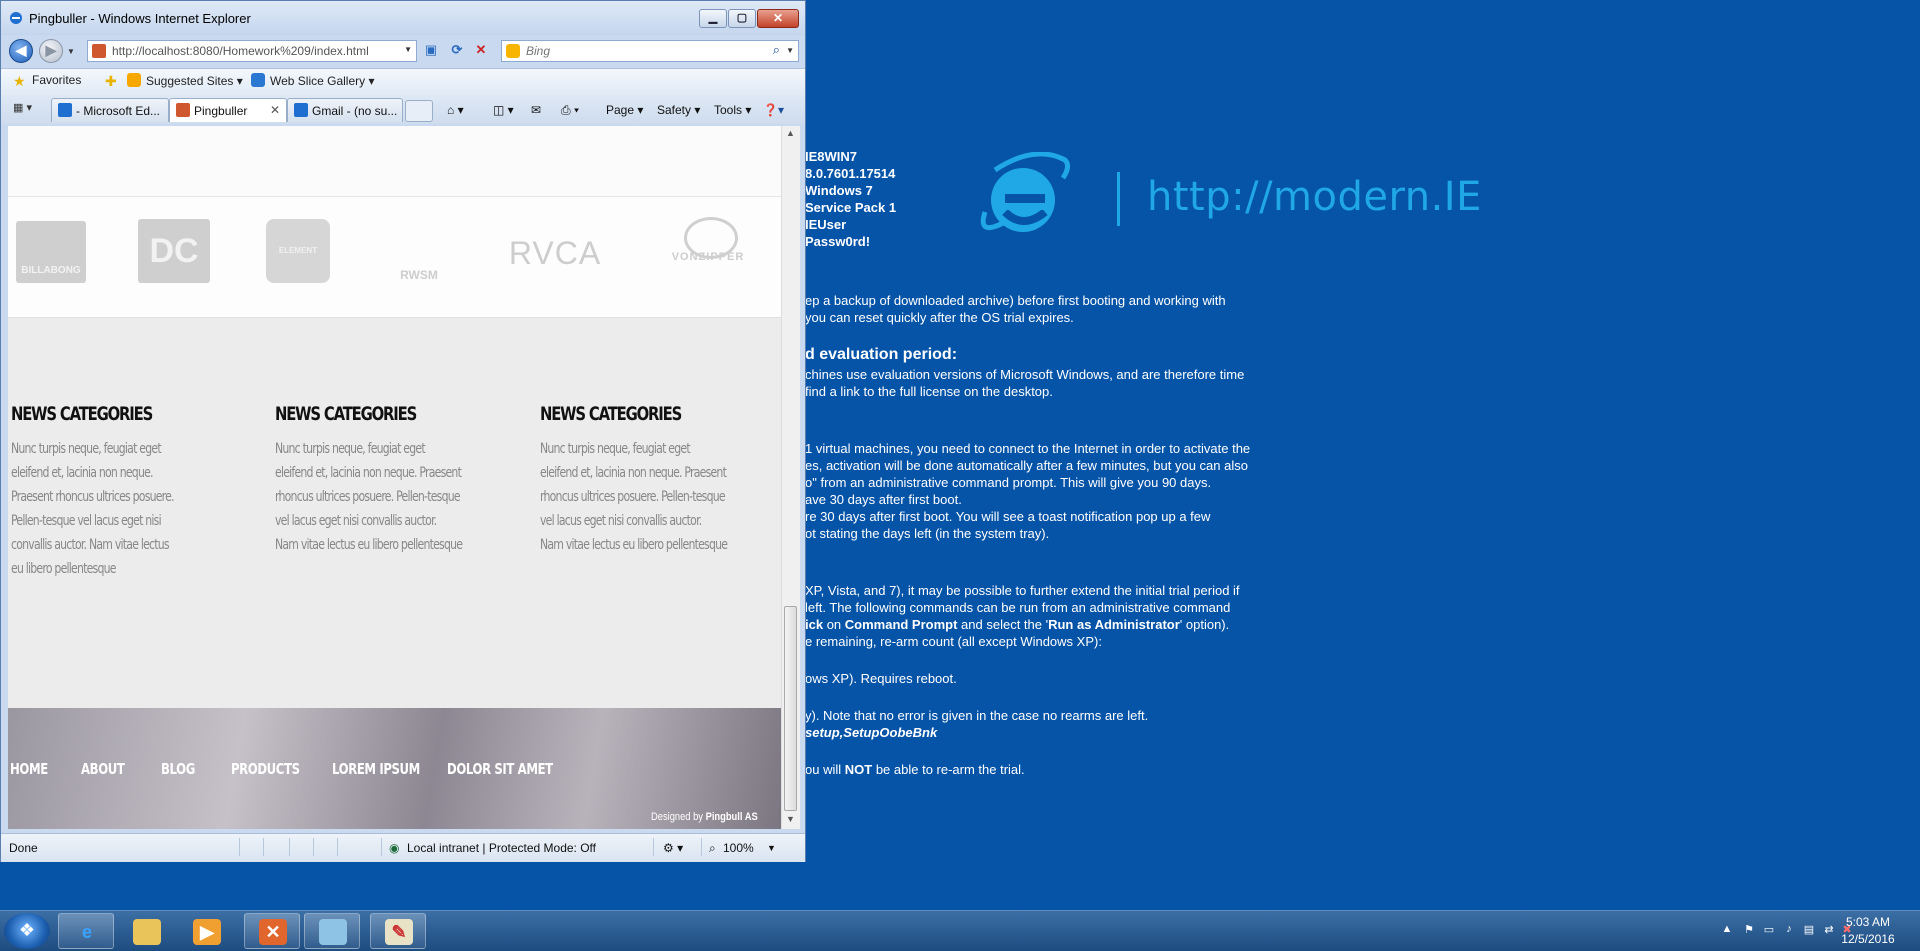 The height and width of the screenshot is (951, 1920). I want to click on rss-icon: ◫, so click(499, 110).